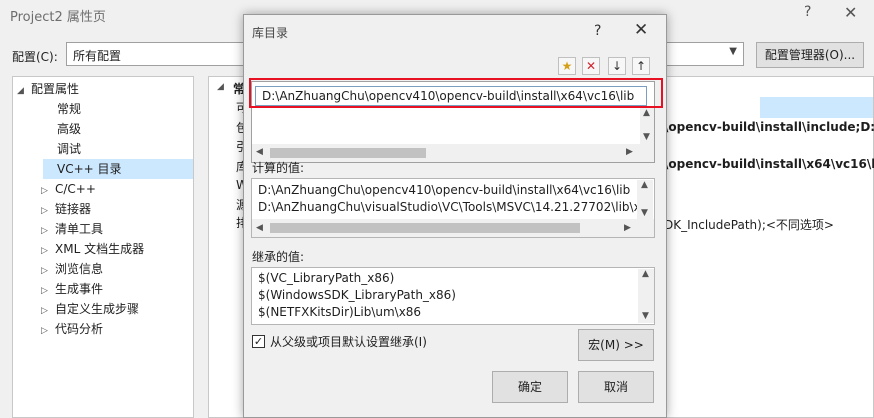 The width and height of the screenshot is (874, 418). I want to click on list-vertical-scrollbar: ▲ ▼, so click(647, 126).